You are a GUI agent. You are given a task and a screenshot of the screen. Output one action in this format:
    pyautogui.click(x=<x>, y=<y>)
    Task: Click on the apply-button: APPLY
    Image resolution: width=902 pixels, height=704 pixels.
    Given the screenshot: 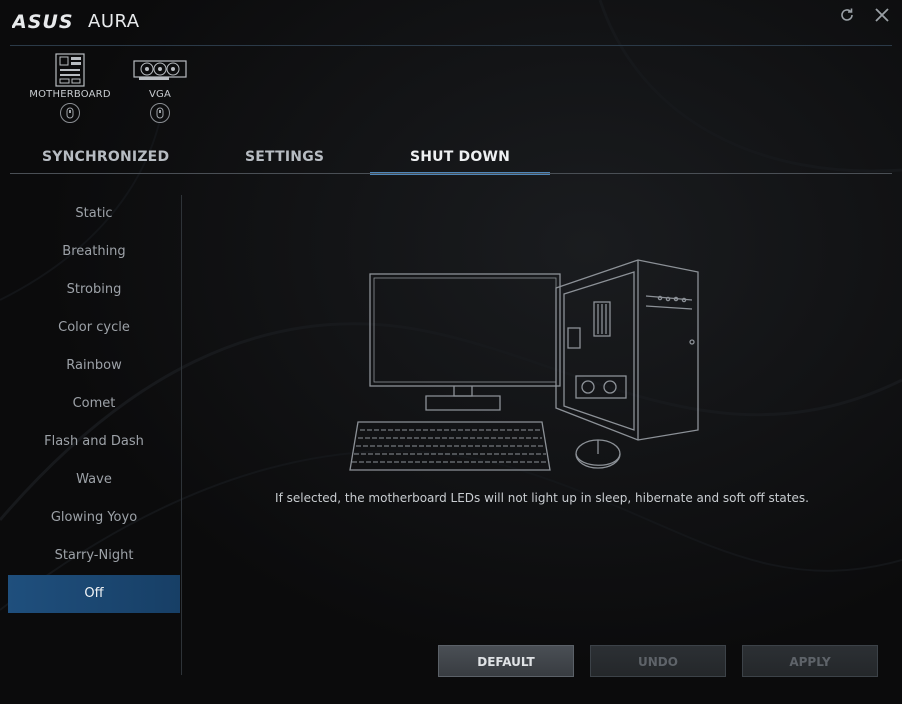 What is the action you would take?
    pyautogui.click(x=810, y=661)
    